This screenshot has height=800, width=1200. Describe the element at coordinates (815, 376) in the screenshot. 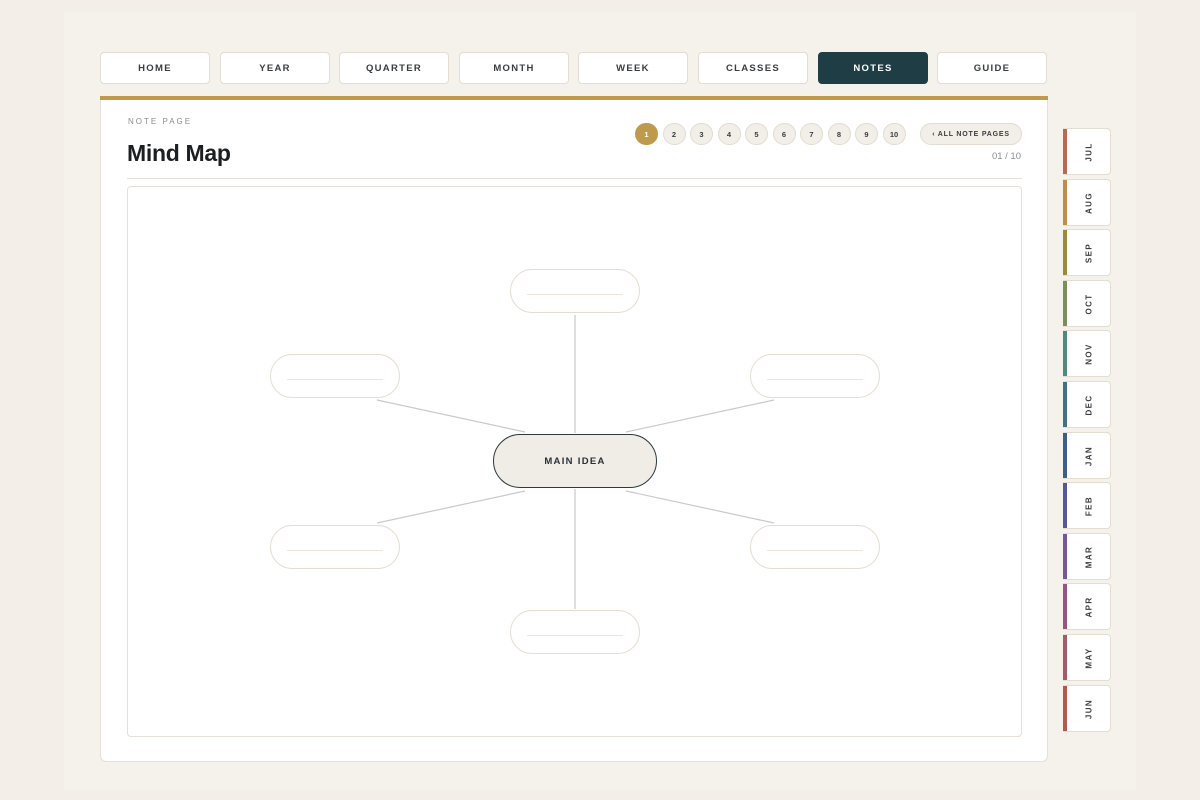

I see `branch-node-upper-right` at that location.